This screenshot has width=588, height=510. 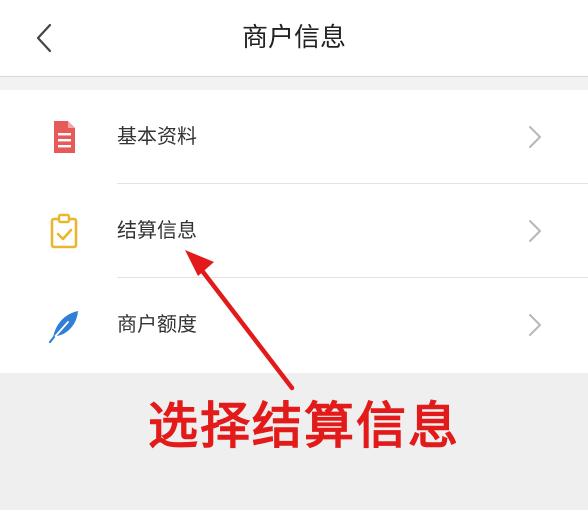 I want to click on document-icon, so click(x=64, y=137).